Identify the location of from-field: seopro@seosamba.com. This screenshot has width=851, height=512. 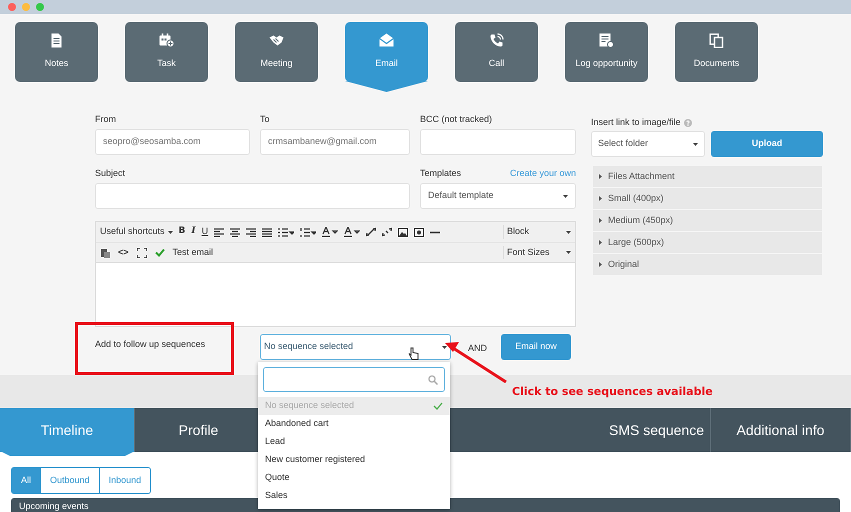
(172, 142).